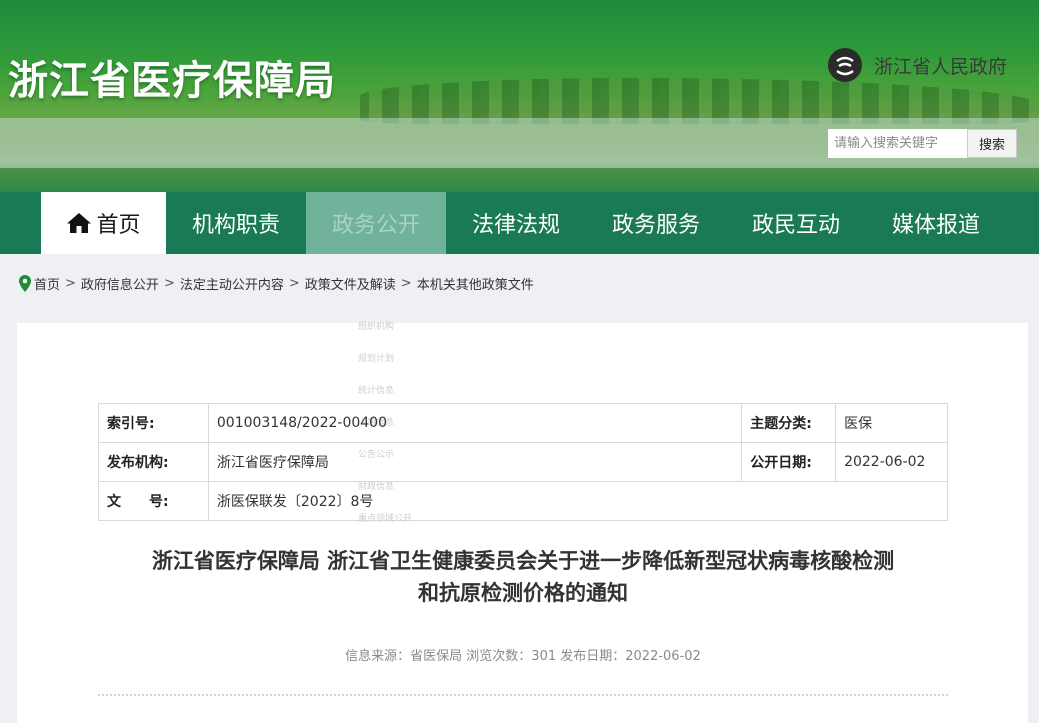 Image resolution: width=1039 pixels, height=723 pixels. I want to click on dropdown-item-ghost: 规划计划, so click(376, 357).